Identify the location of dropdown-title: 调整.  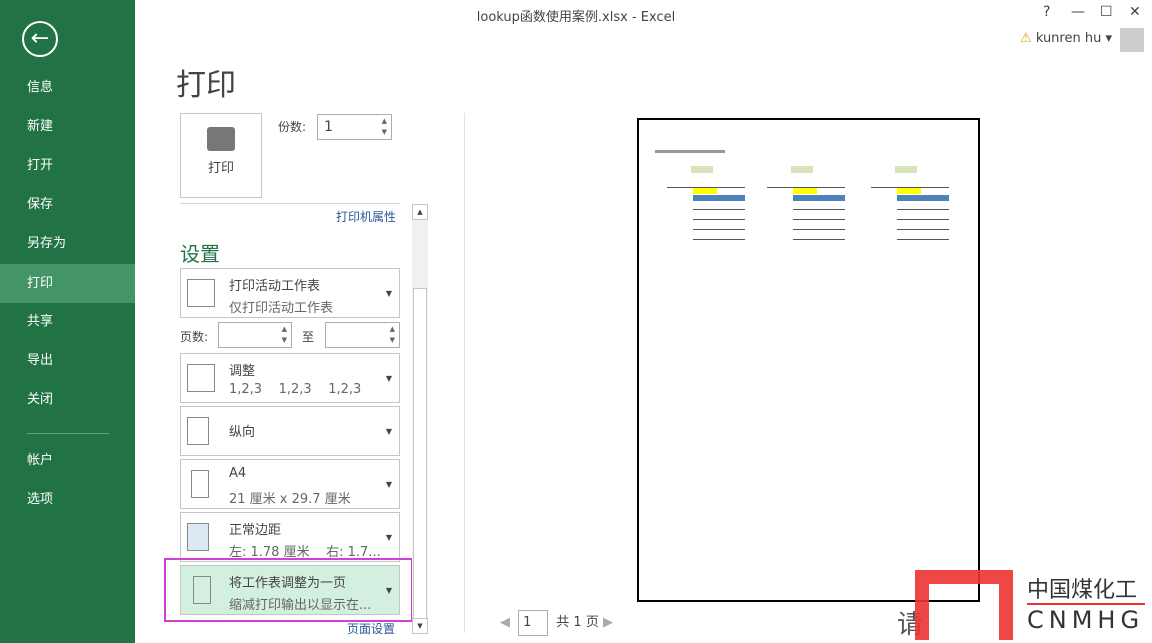
(242, 371).